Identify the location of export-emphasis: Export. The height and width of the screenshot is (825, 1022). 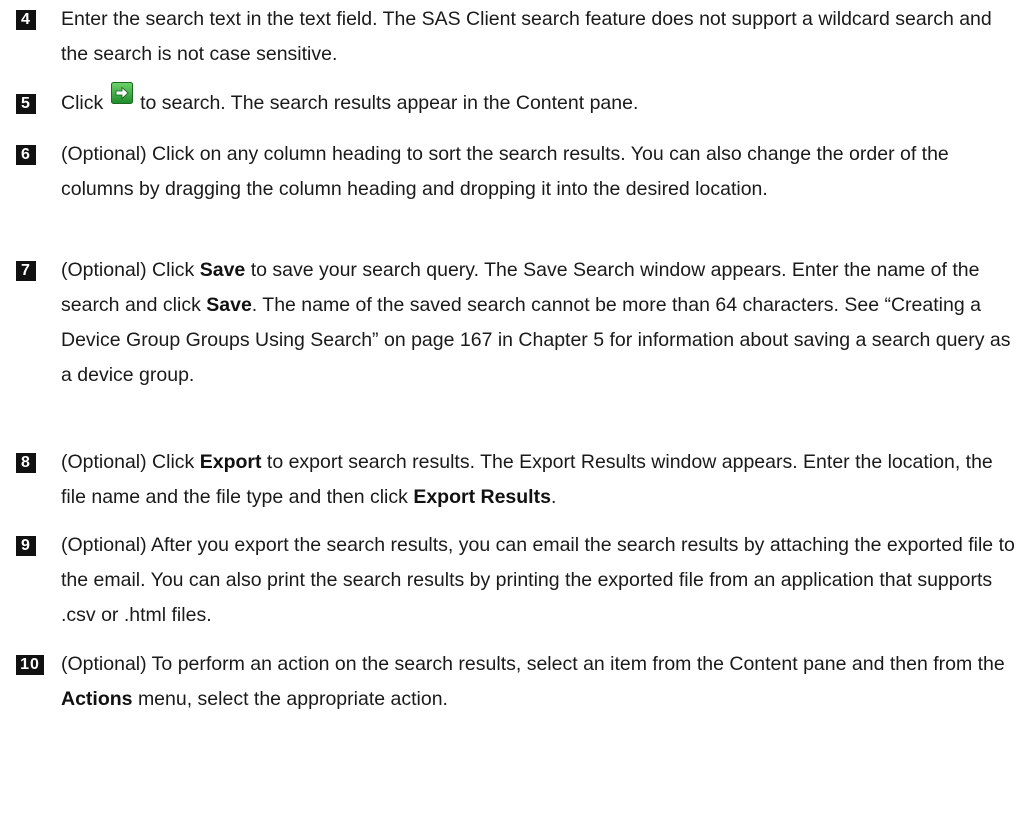
(230, 462).